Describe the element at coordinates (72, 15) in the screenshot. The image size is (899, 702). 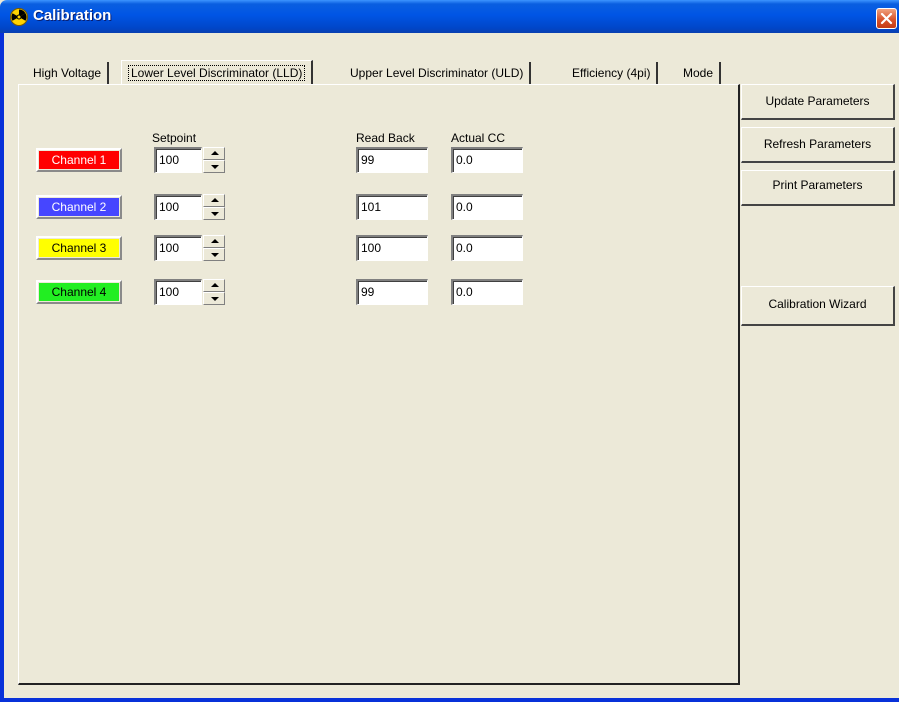
I see `window-title: Calibration` at that location.